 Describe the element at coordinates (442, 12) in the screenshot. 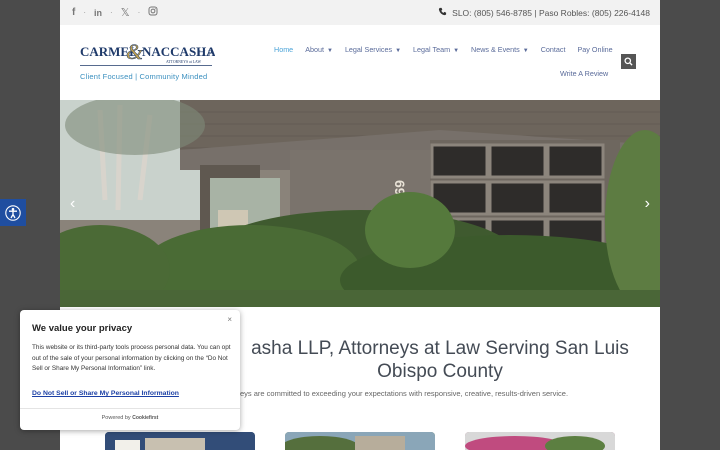

I see `phone-icon` at that location.